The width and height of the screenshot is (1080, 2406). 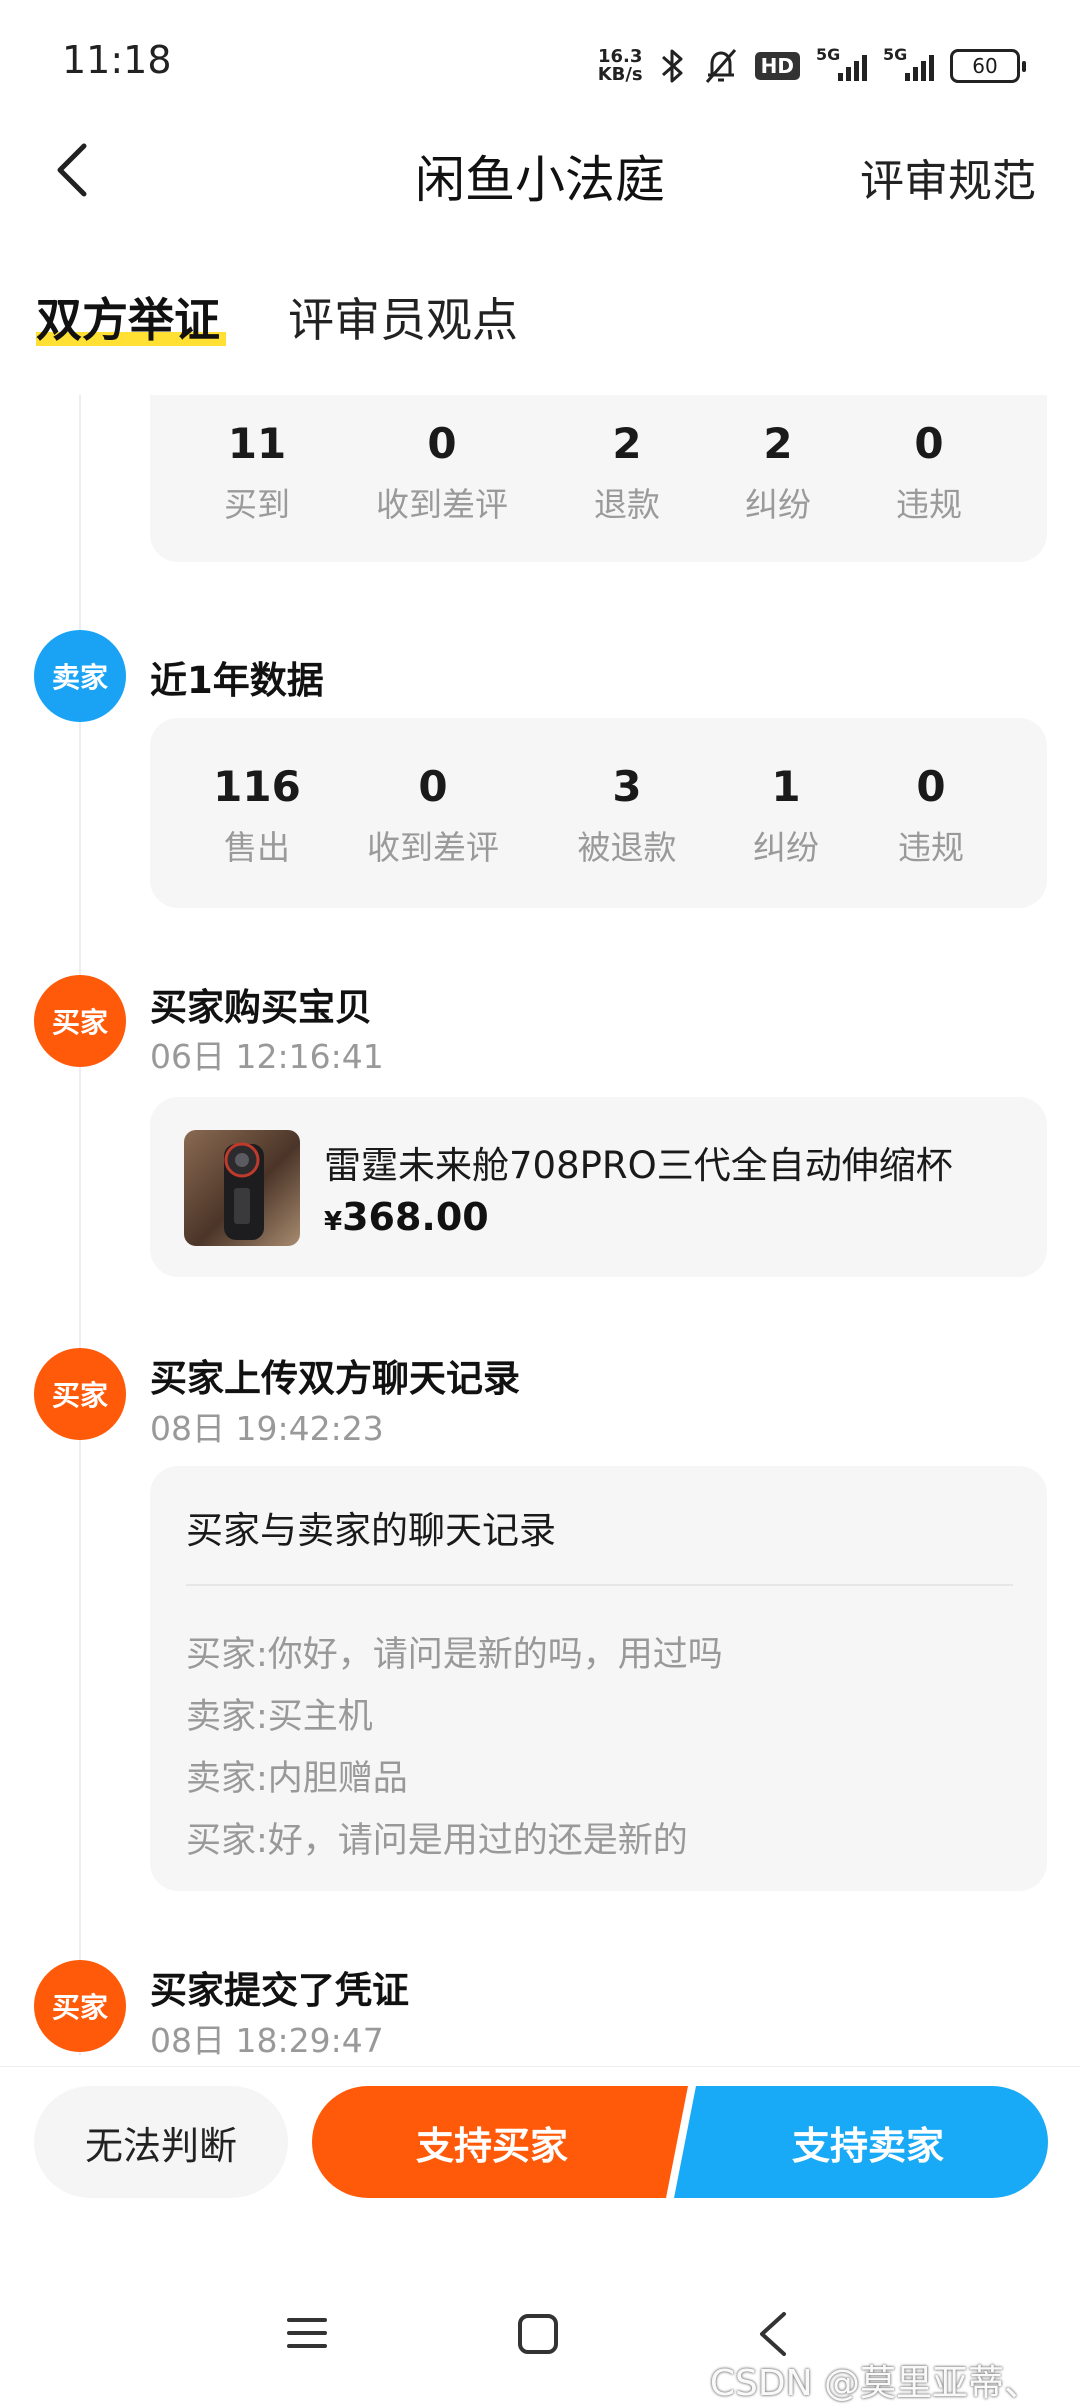 What do you see at coordinates (279, 1990) in the screenshot?
I see `event-title: 买家提交了凭证` at bounding box center [279, 1990].